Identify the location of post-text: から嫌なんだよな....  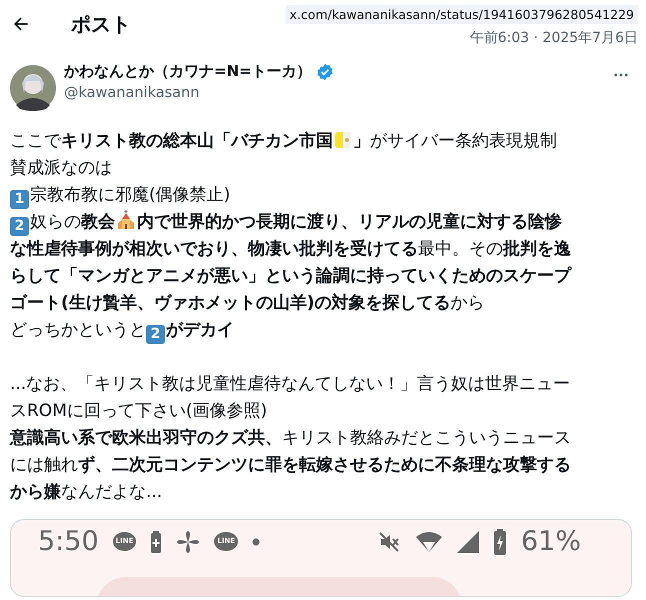
(86, 492).